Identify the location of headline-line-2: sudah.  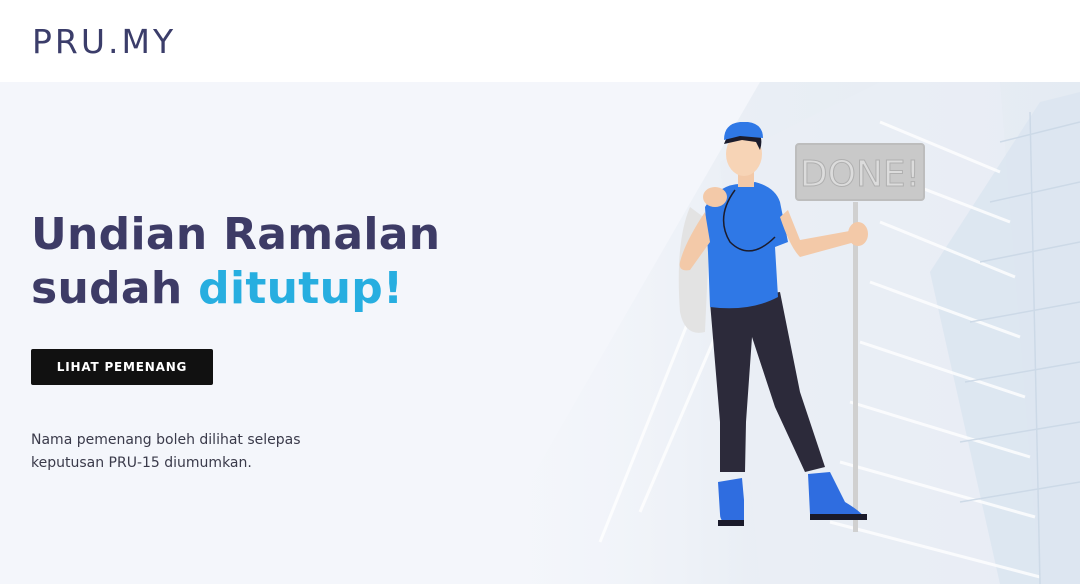
(115, 288).